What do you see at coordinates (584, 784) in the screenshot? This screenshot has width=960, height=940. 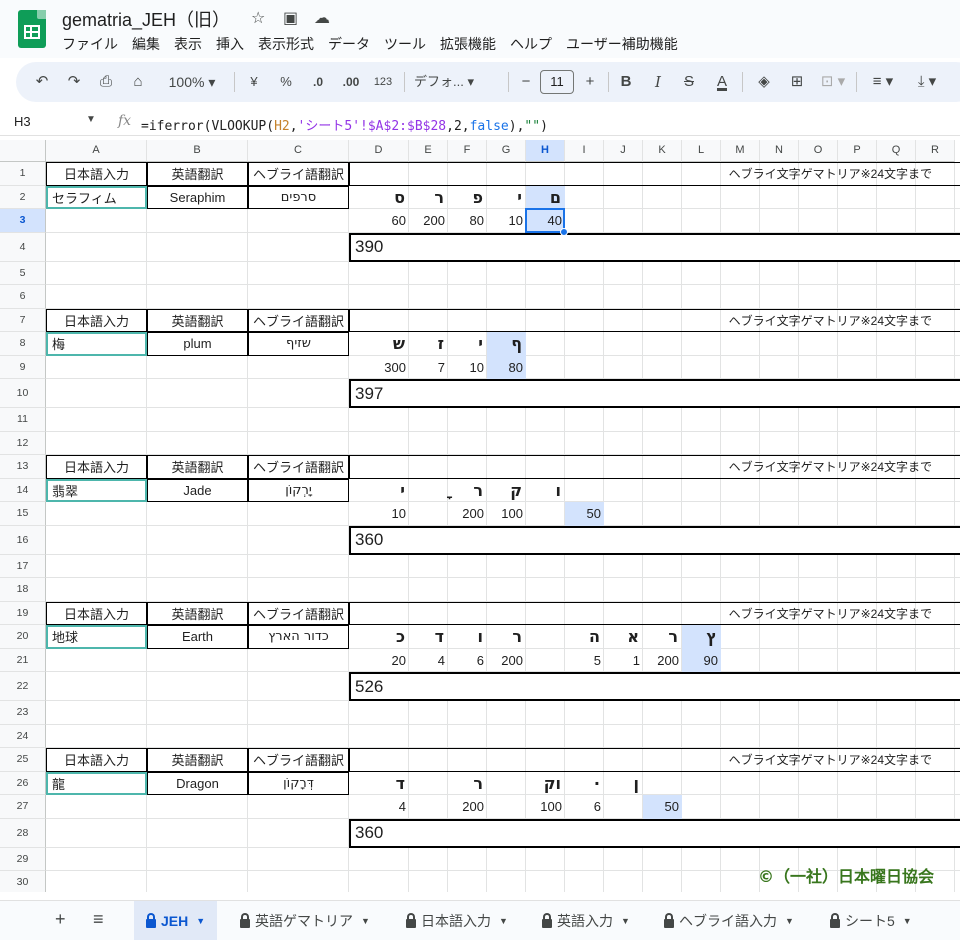 I see `hebrew-letter-cell: ·` at bounding box center [584, 784].